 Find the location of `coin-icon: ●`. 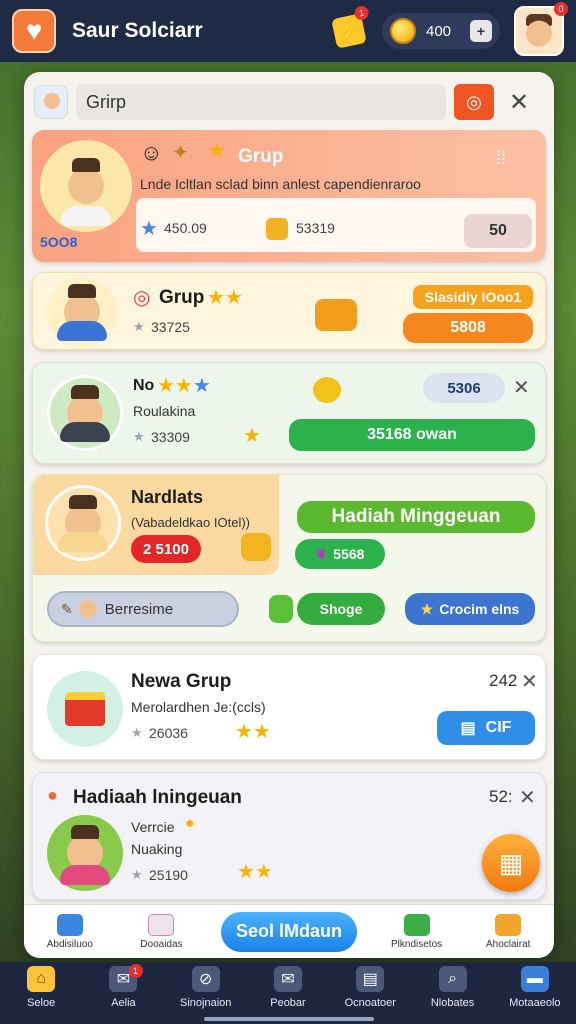

coin-icon: ● is located at coordinates (190, 823).